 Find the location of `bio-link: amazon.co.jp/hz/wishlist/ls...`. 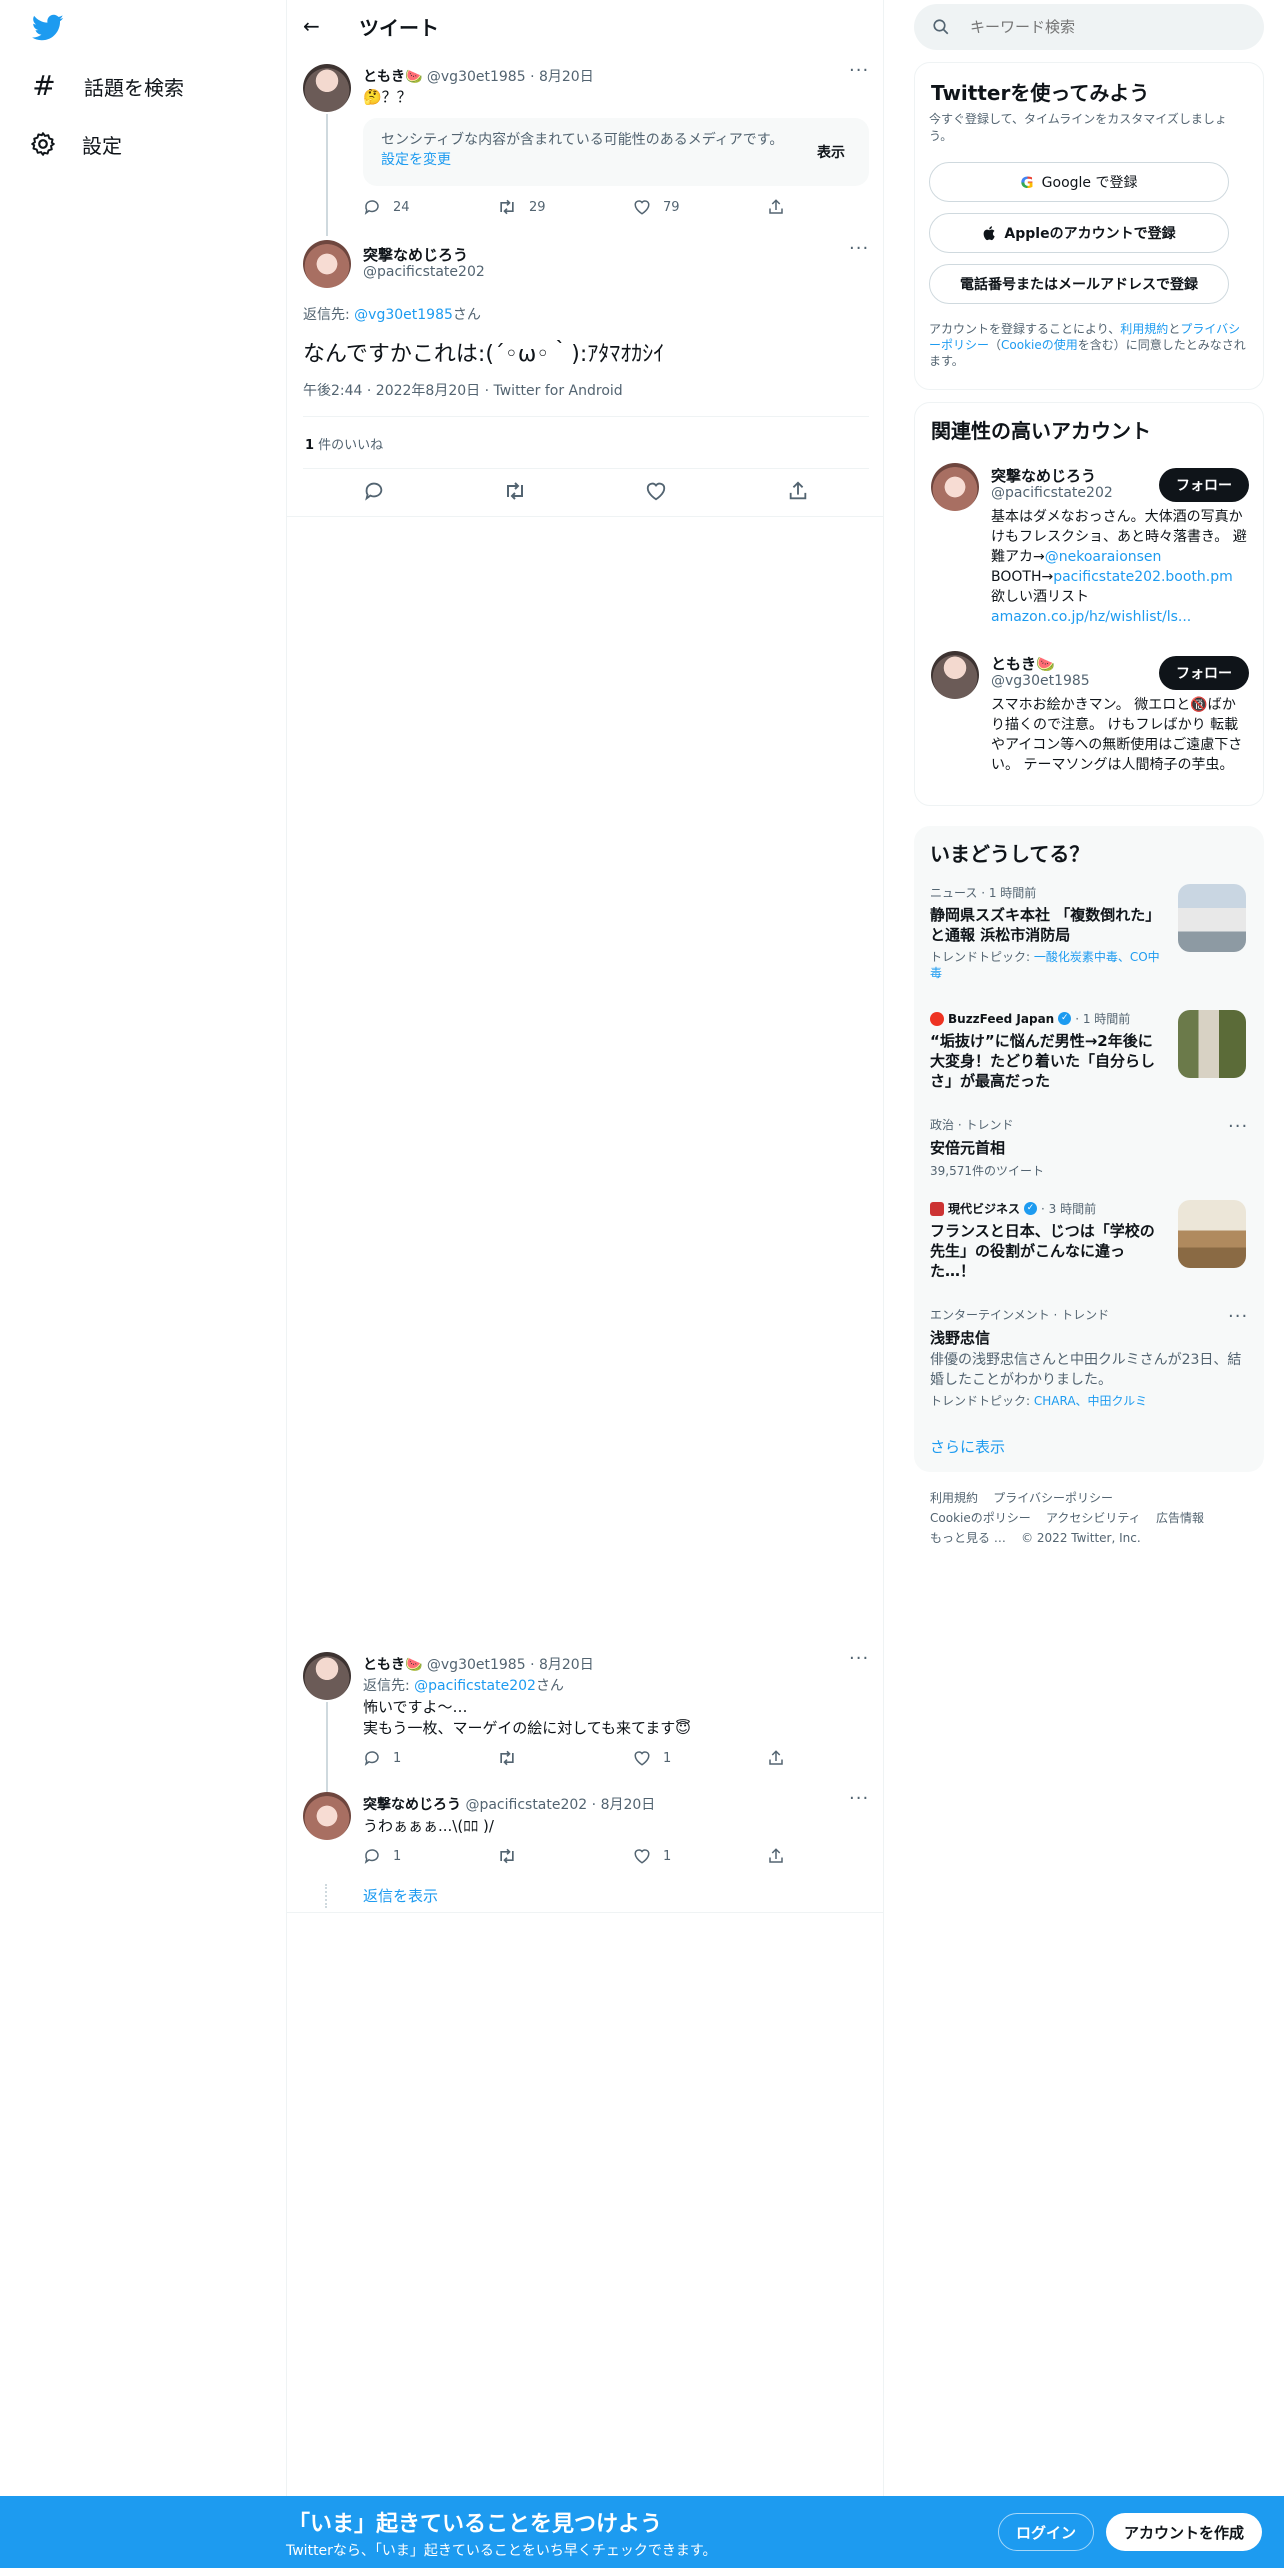

bio-link: amazon.co.jp/hz/wishlist/ls... is located at coordinates (1091, 617).